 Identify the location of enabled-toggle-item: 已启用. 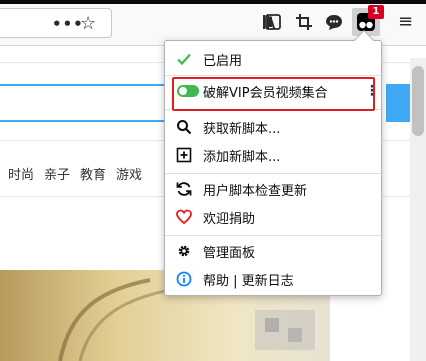
(273, 59).